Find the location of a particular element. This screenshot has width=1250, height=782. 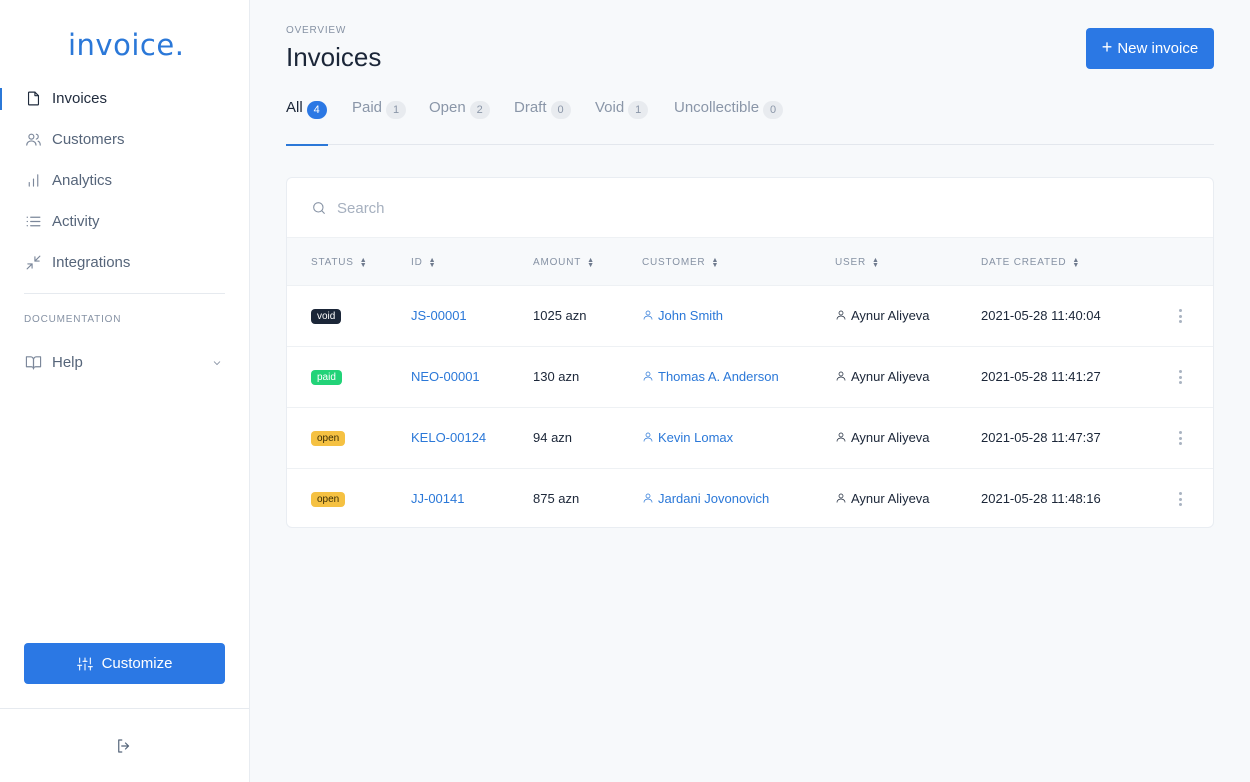

sidebar-item-label: Customers is located at coordinates (88, 139).